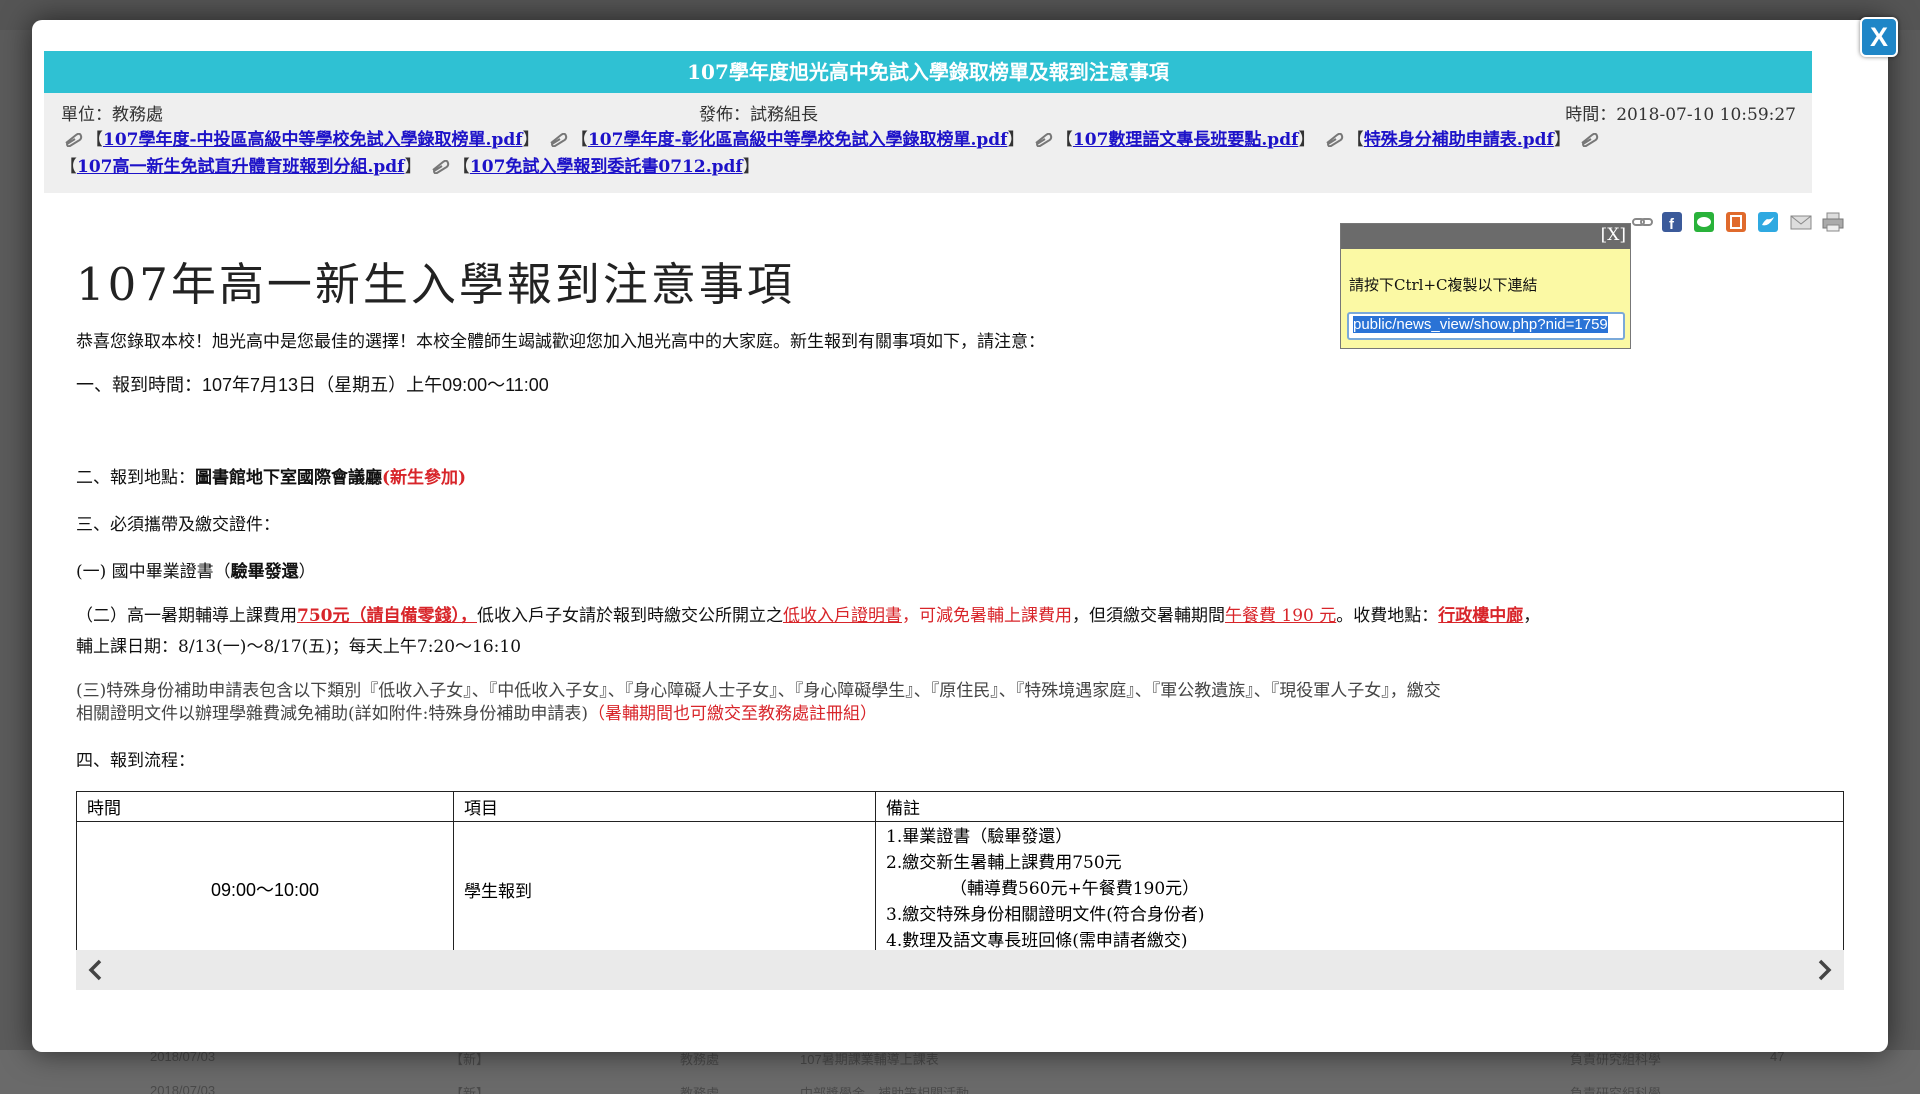 The height and width of the screenshot is (1094, 1920). What do you see at coordinates (664, 889) in the screenshot?
I see `cell-item: 學生報到` at bounding box center [664, 889].